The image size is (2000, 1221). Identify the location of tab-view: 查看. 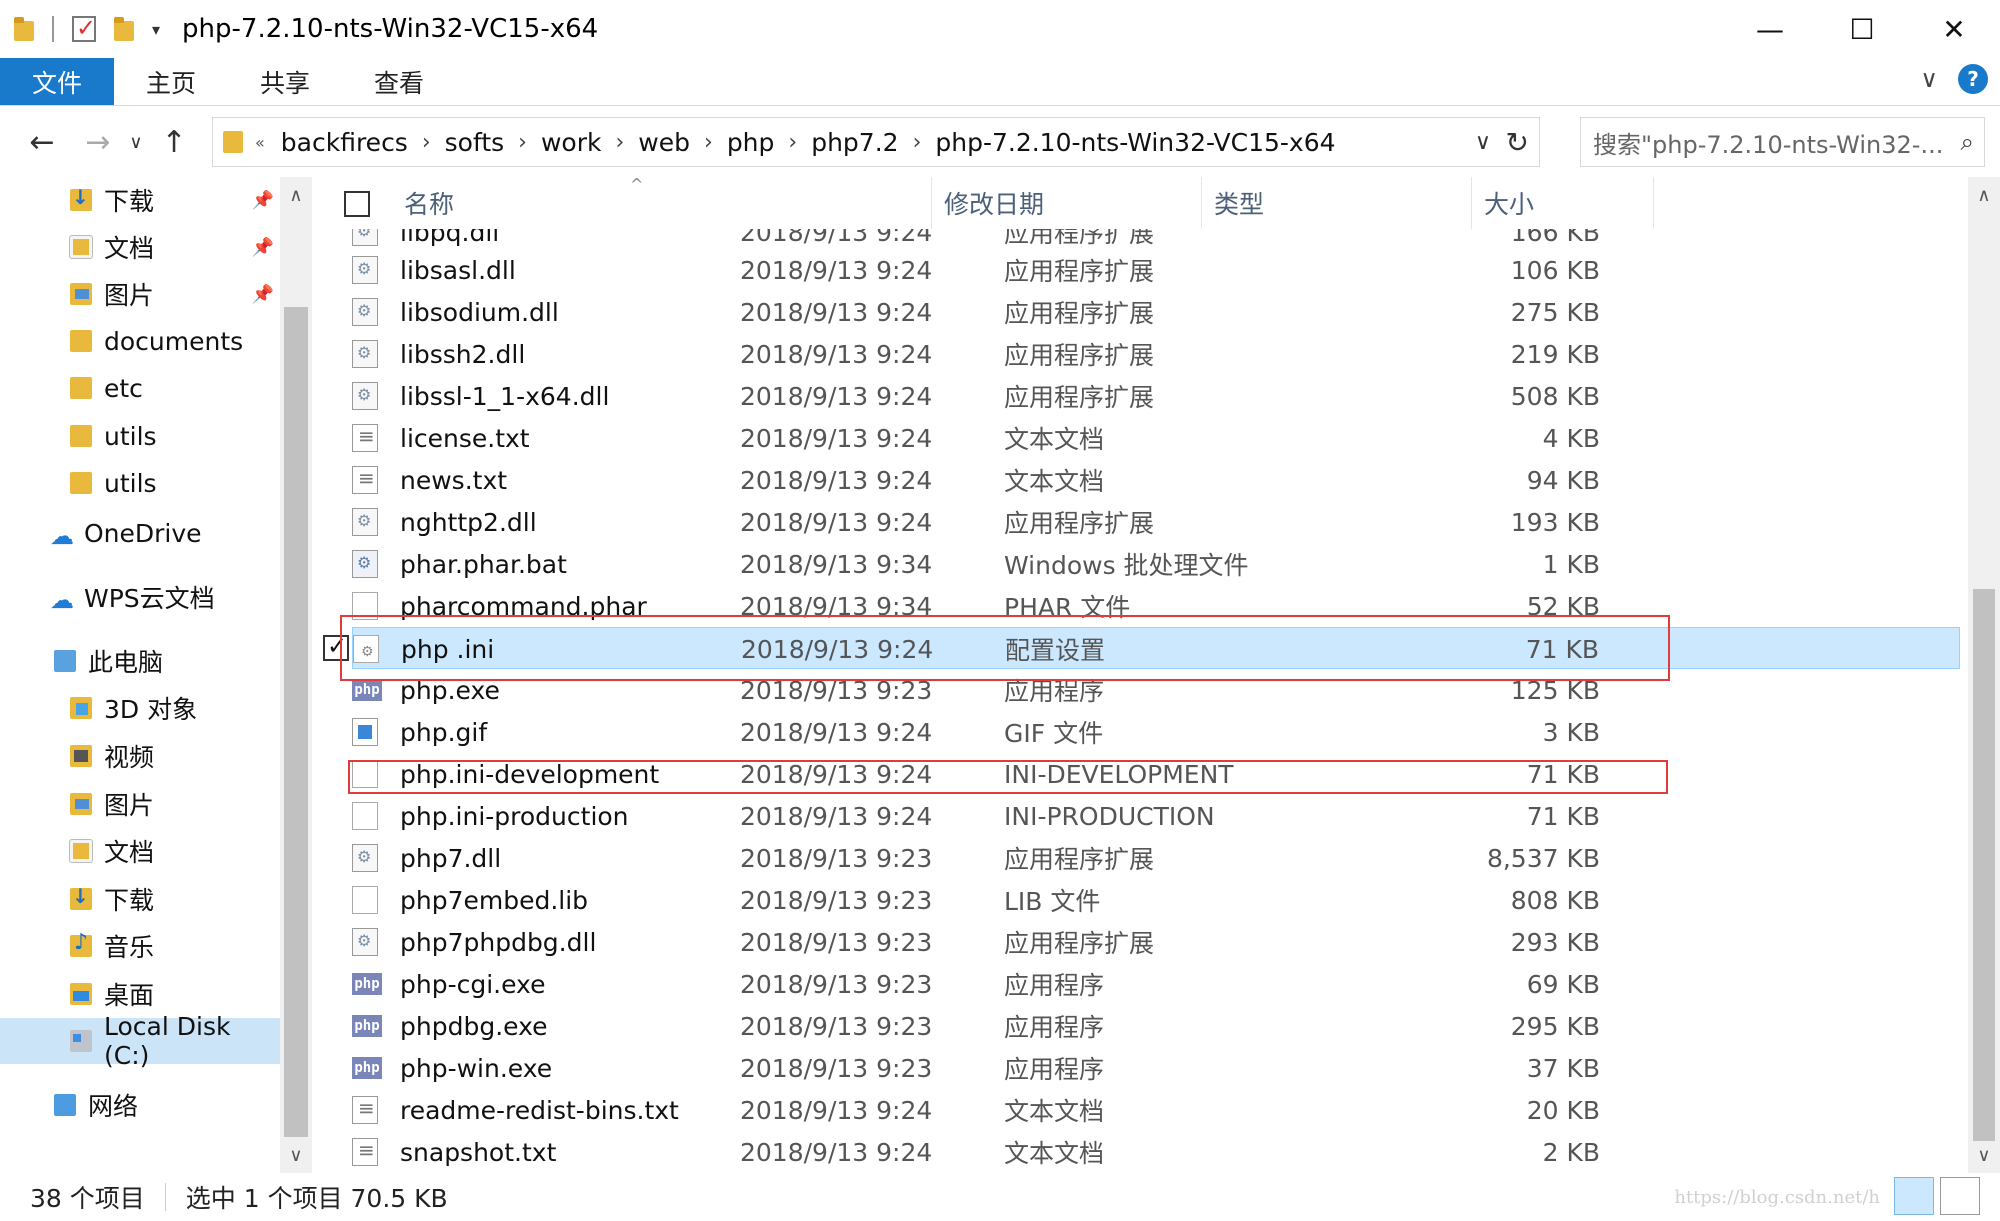
(399, 81).